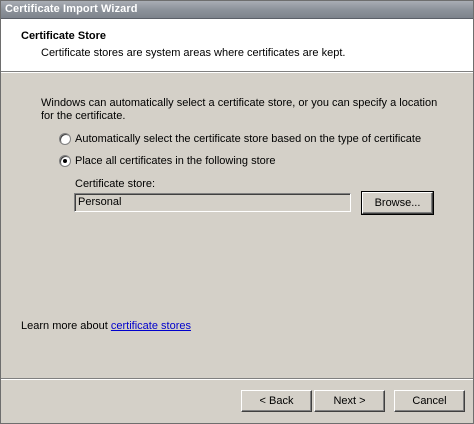  What do you see at coordinates (276, 401) in the screenshot?
I see `back-button: < Back` at bounding box center [276, 401].